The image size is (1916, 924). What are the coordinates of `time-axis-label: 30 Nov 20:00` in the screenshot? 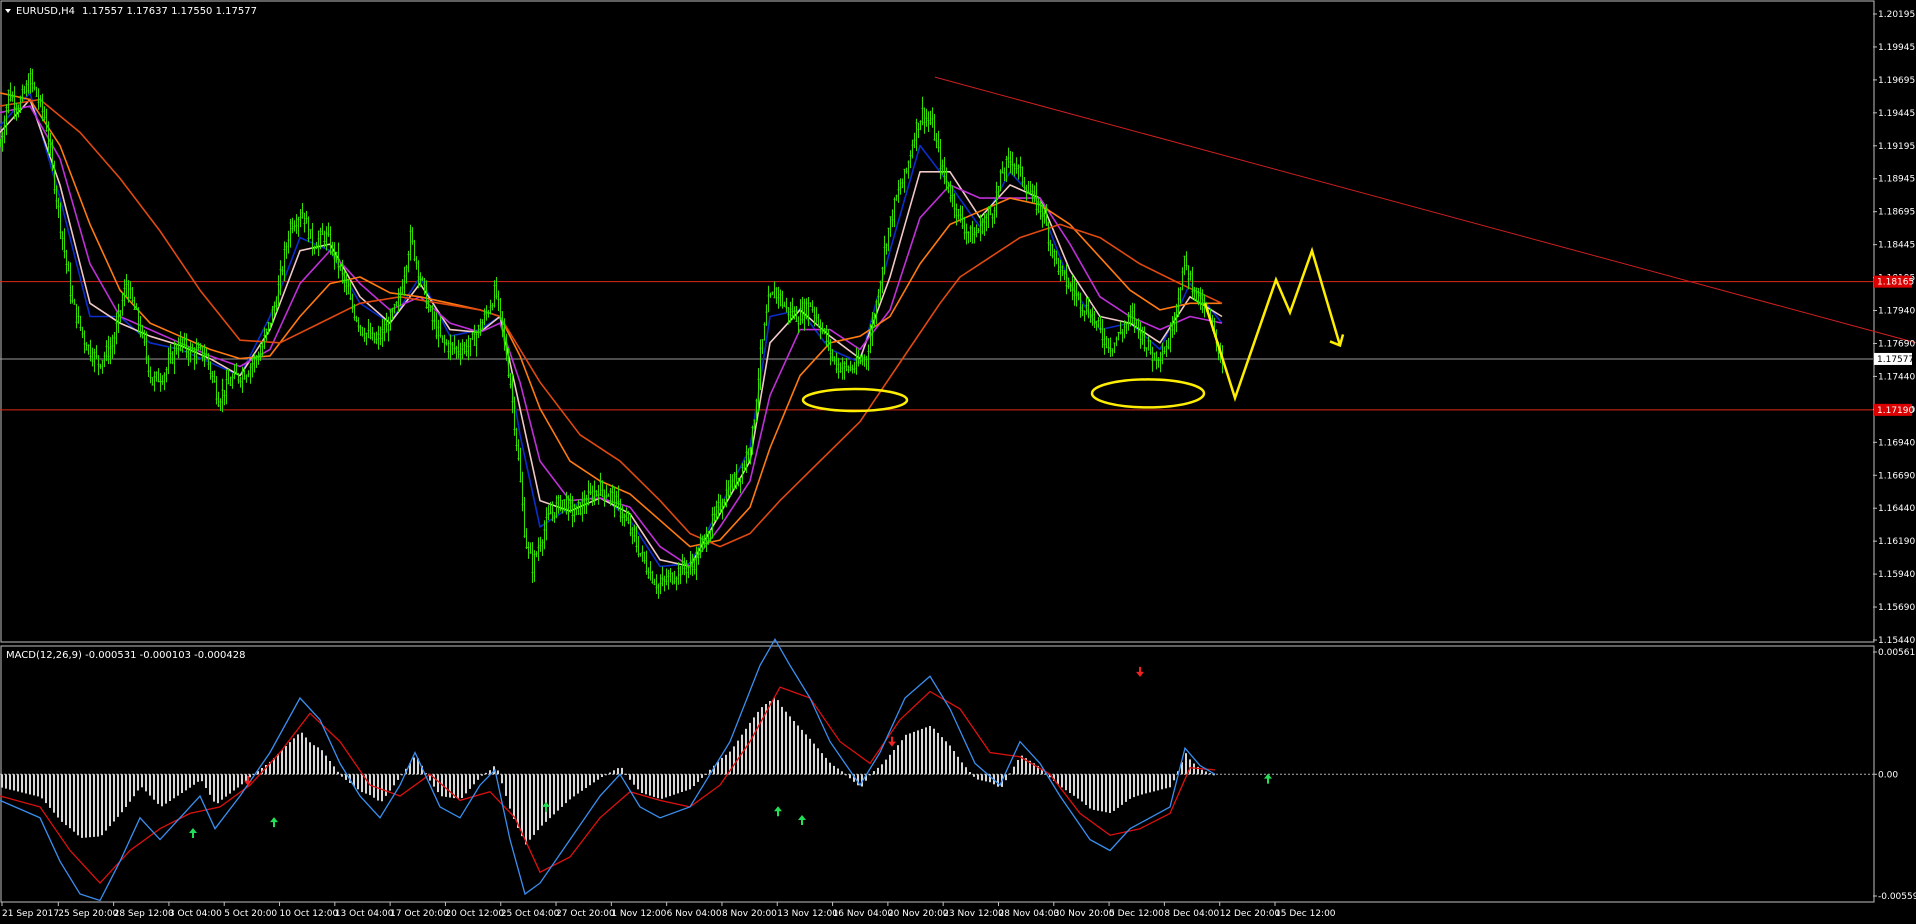 It's located at (1084, 914).